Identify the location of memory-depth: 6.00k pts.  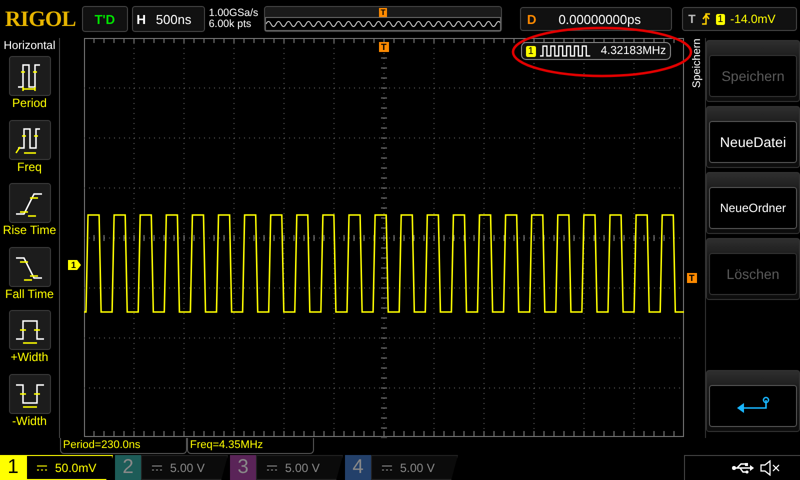
(230, 24).